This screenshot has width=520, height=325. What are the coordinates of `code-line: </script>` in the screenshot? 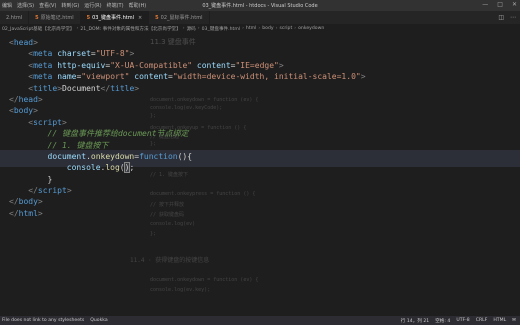 It's located at (50, 191).